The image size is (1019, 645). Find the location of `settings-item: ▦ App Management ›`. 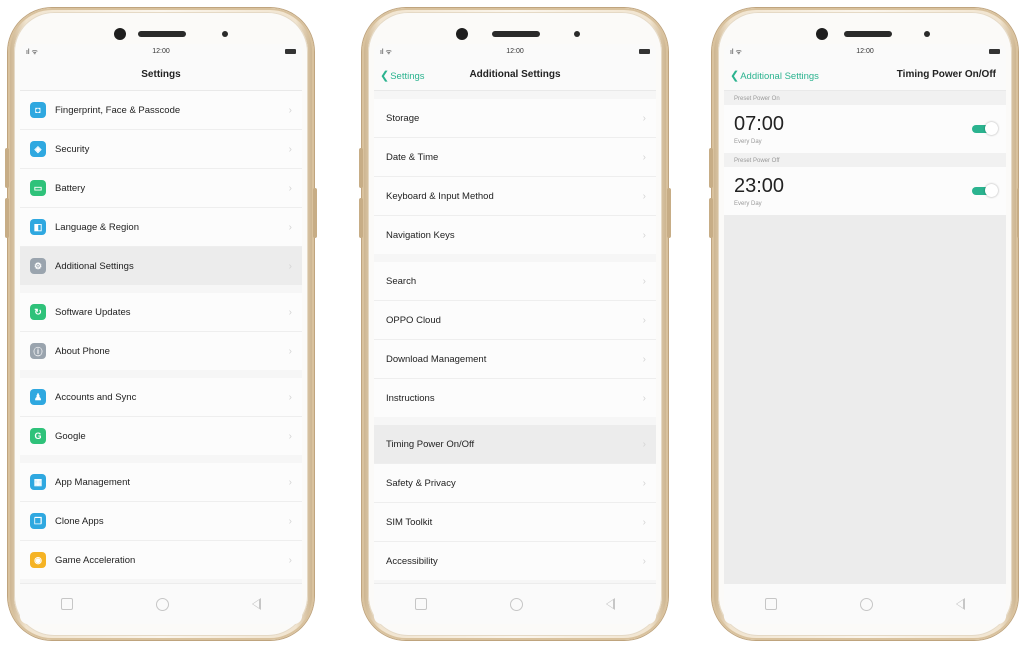

settings-item: ▦ App Management › is located at coordinates (161, 482).